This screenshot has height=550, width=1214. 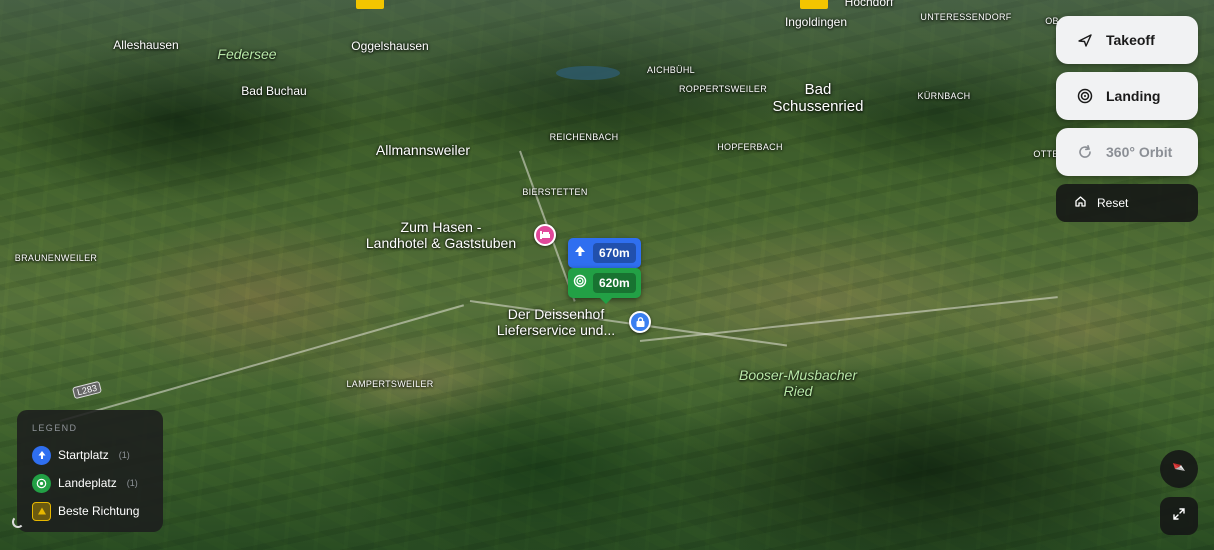 What do you see at coordinates (555, 192) in the screenshot?
I see `place-label: BIERSTETTEN` at bounding box center [555, 192].